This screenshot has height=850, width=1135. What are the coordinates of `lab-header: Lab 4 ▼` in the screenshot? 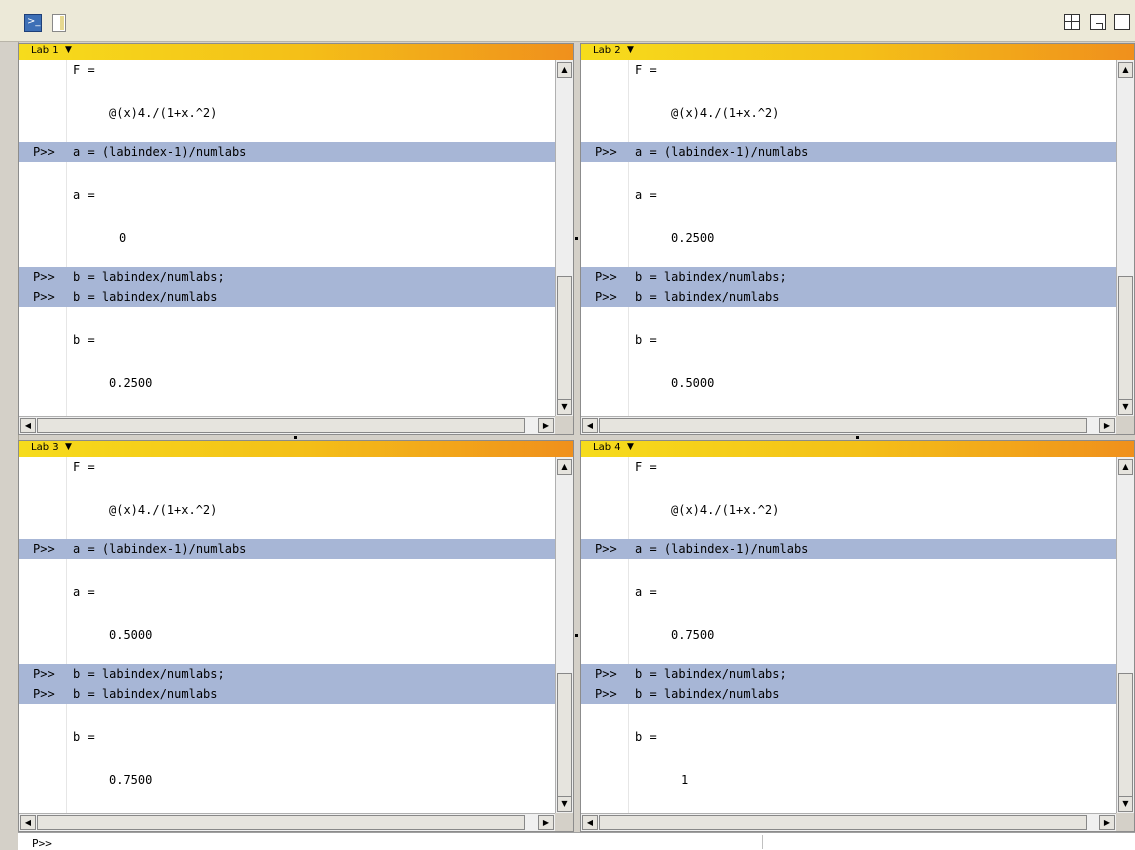 It's located at (857, 449).